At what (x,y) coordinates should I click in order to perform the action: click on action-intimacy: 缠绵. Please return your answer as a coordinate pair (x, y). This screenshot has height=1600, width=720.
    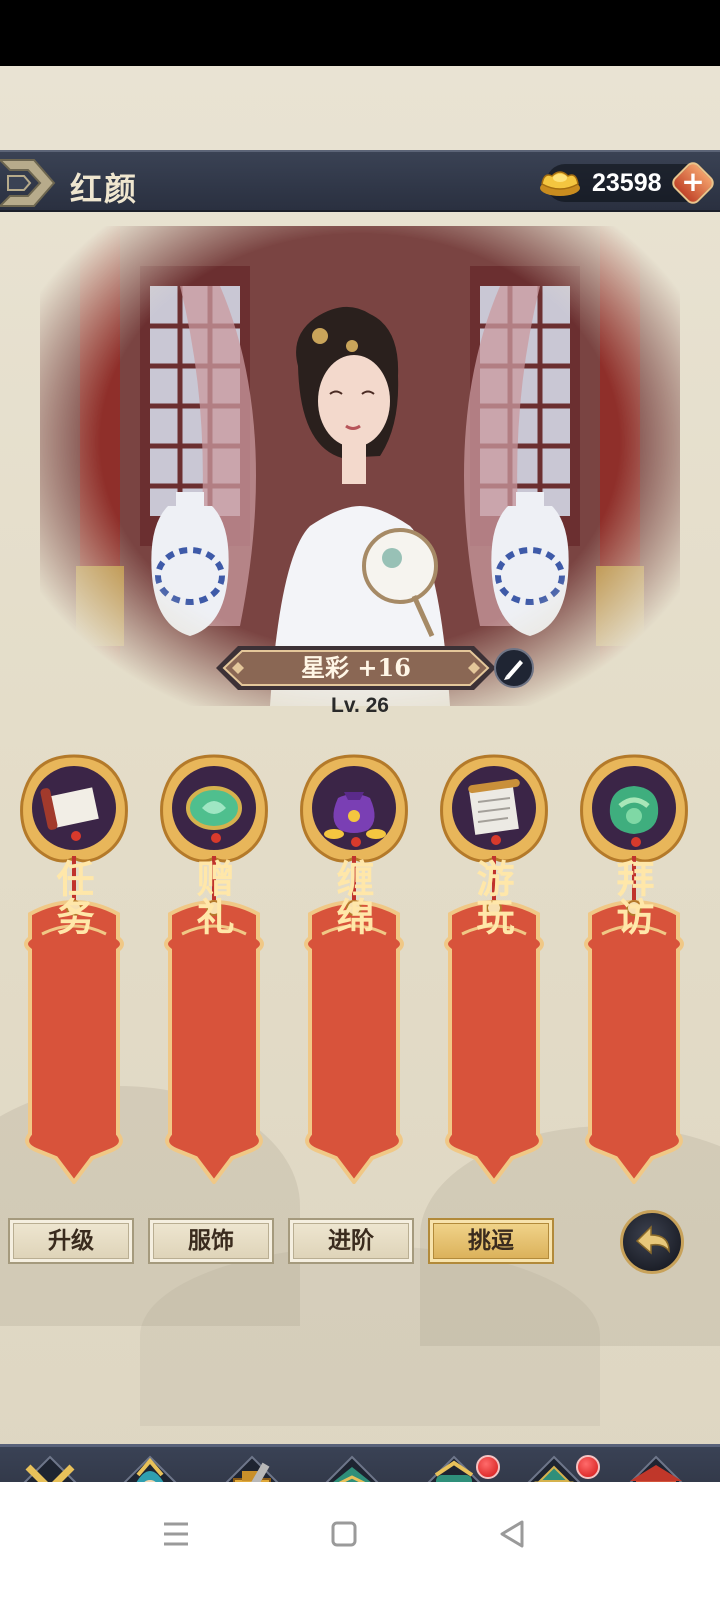
    Looking at the image, I should click on (354, 969).